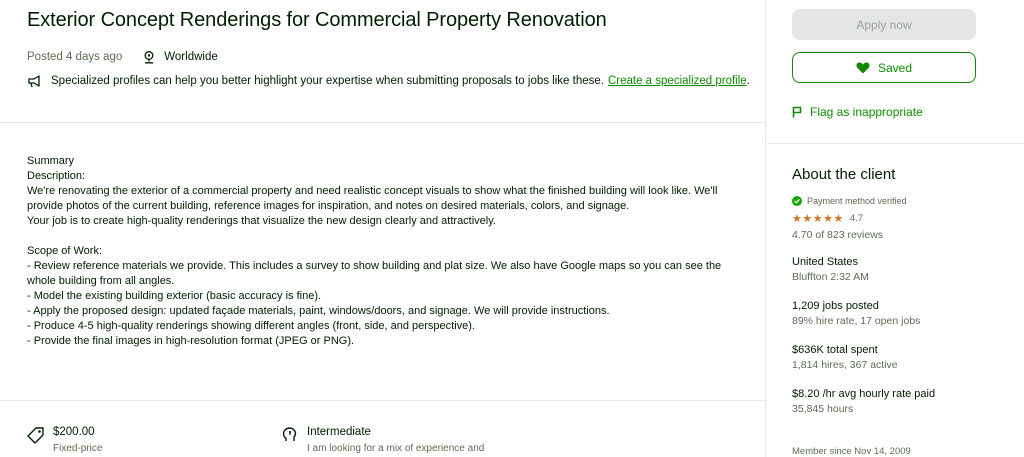 The width and height of the screenshot is (1024, 457). What do you see at coordinates (149, 57) in the screenshot?
I see `location-pin-icon` at bounding box center [149, 57].